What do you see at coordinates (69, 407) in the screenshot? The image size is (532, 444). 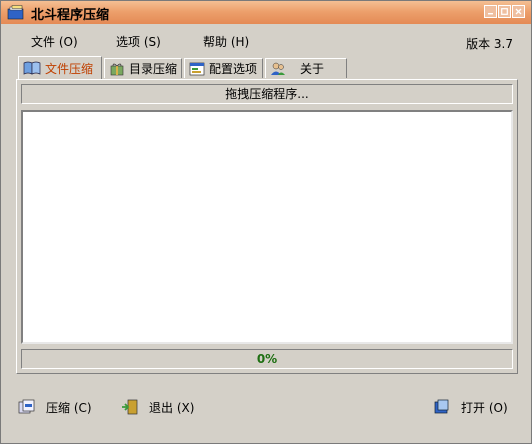 I see `compress-label: 压缩 (C)` at bounding box center [69, 407].